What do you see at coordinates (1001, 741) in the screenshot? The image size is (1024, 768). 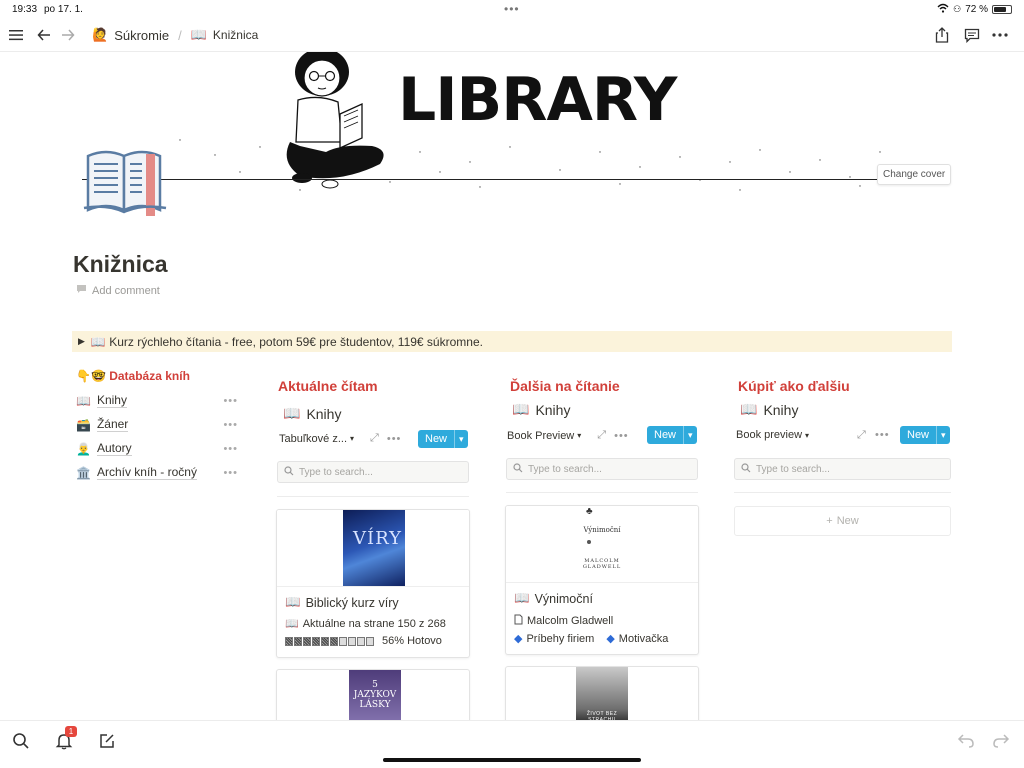 I see `redo-icon` at bounding box center [1001, 741].